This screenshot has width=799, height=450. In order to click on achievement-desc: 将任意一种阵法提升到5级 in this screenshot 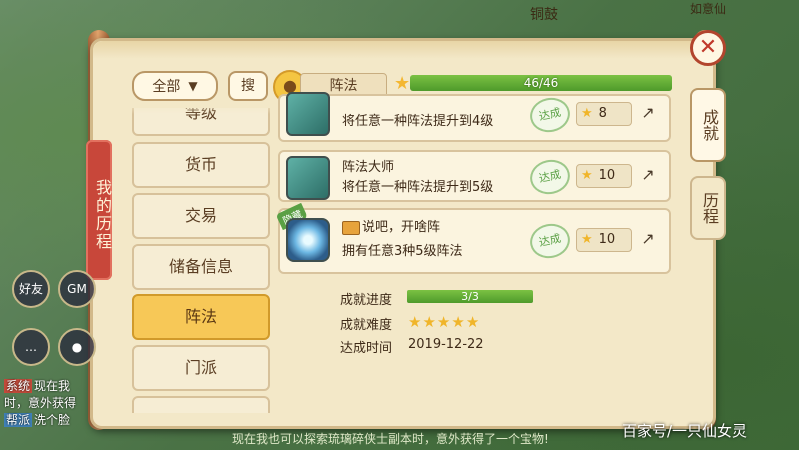, I will do `click(418, 187)`.